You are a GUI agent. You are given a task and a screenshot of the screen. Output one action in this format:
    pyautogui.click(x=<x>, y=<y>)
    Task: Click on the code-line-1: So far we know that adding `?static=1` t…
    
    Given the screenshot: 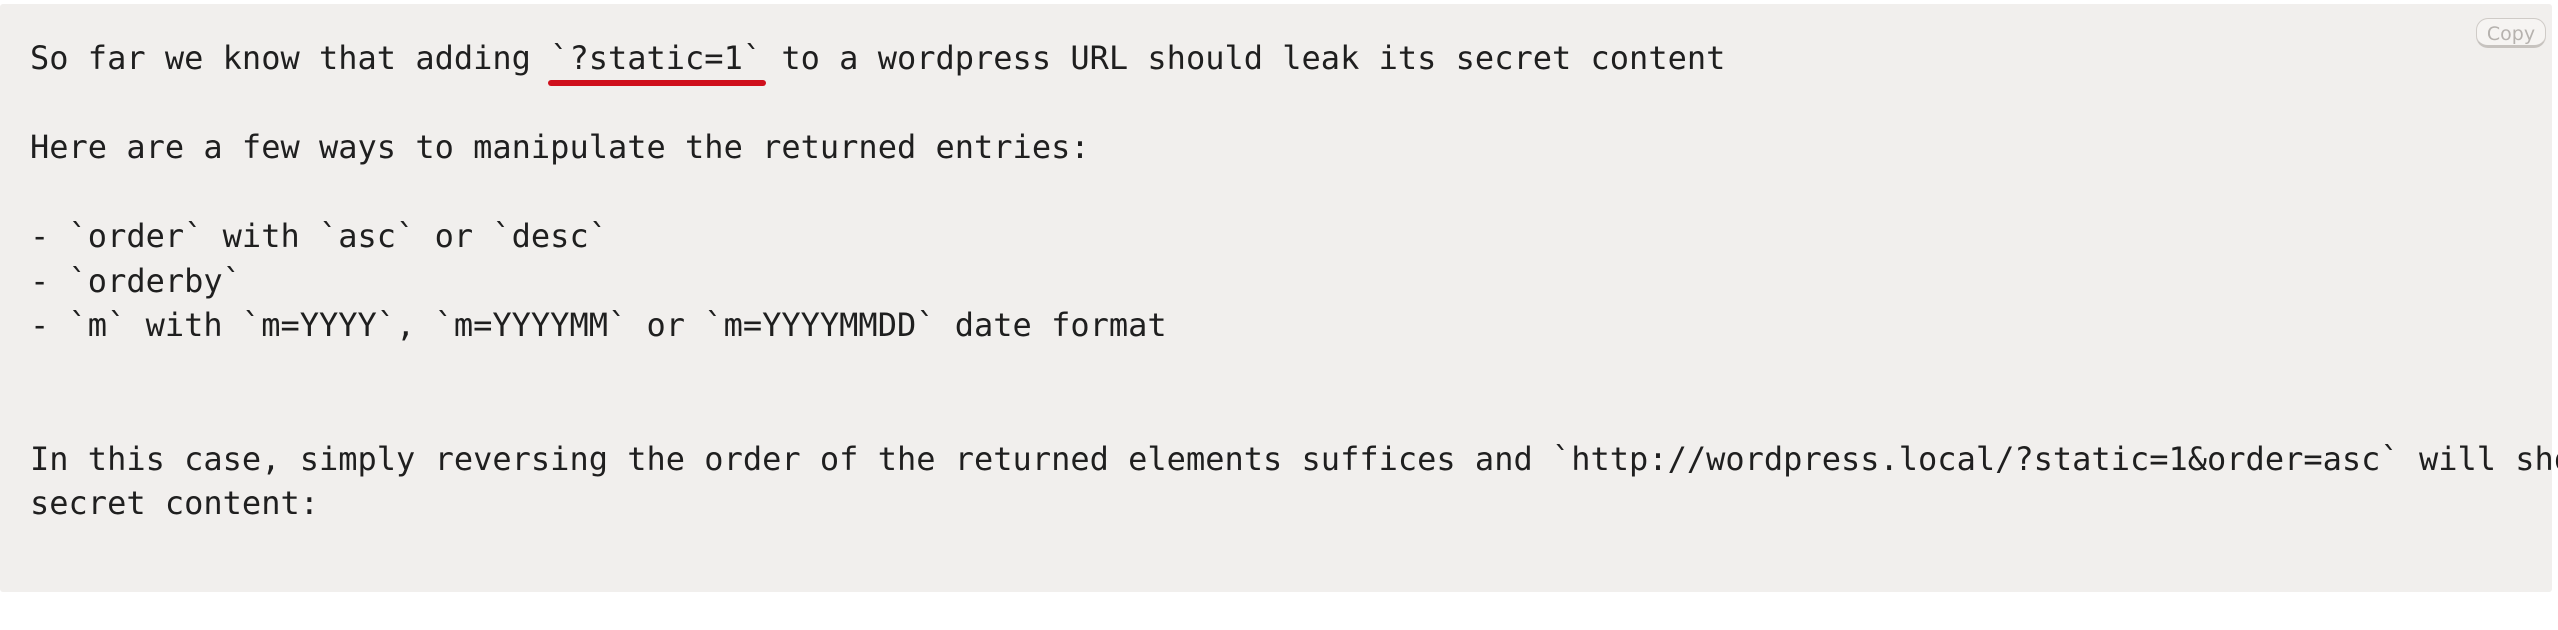 What is the action you would take?
    pyautogui.click(x=1294, y=61)
    